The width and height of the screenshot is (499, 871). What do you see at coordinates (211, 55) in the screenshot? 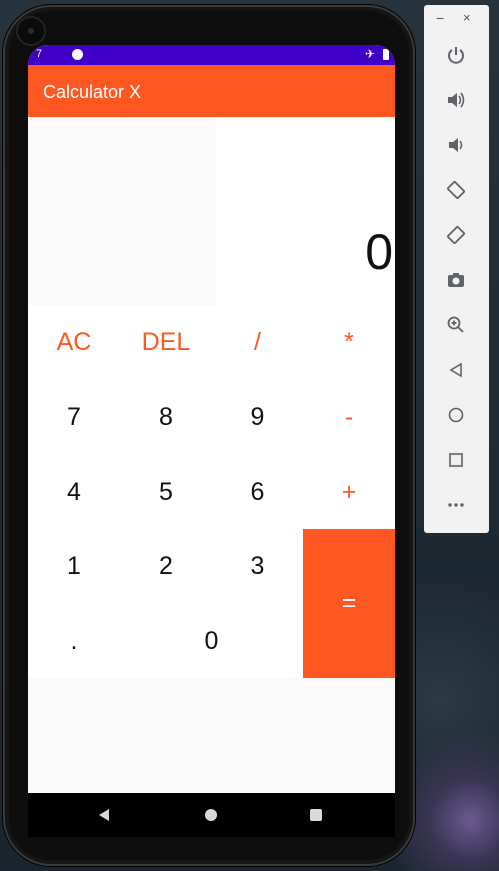
I see `status-bar: 7 ✈` at bounding box center [211, 55].